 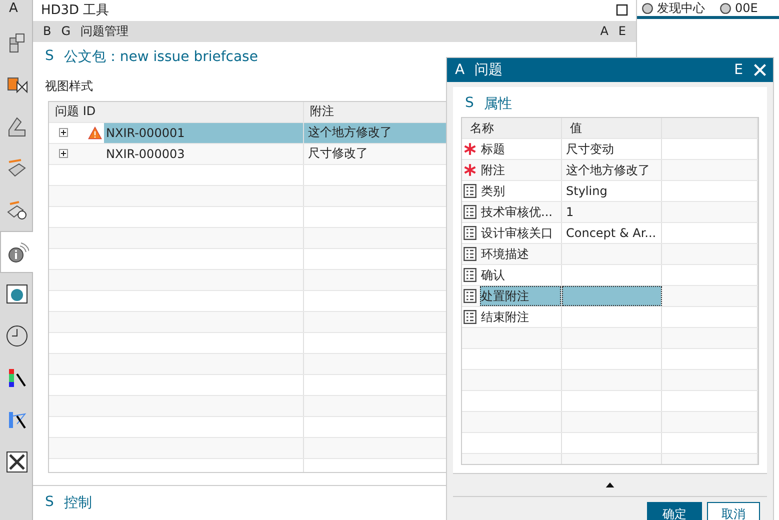 I want to click on property-value: 这个地方修改了, so click(x=612, y=170).